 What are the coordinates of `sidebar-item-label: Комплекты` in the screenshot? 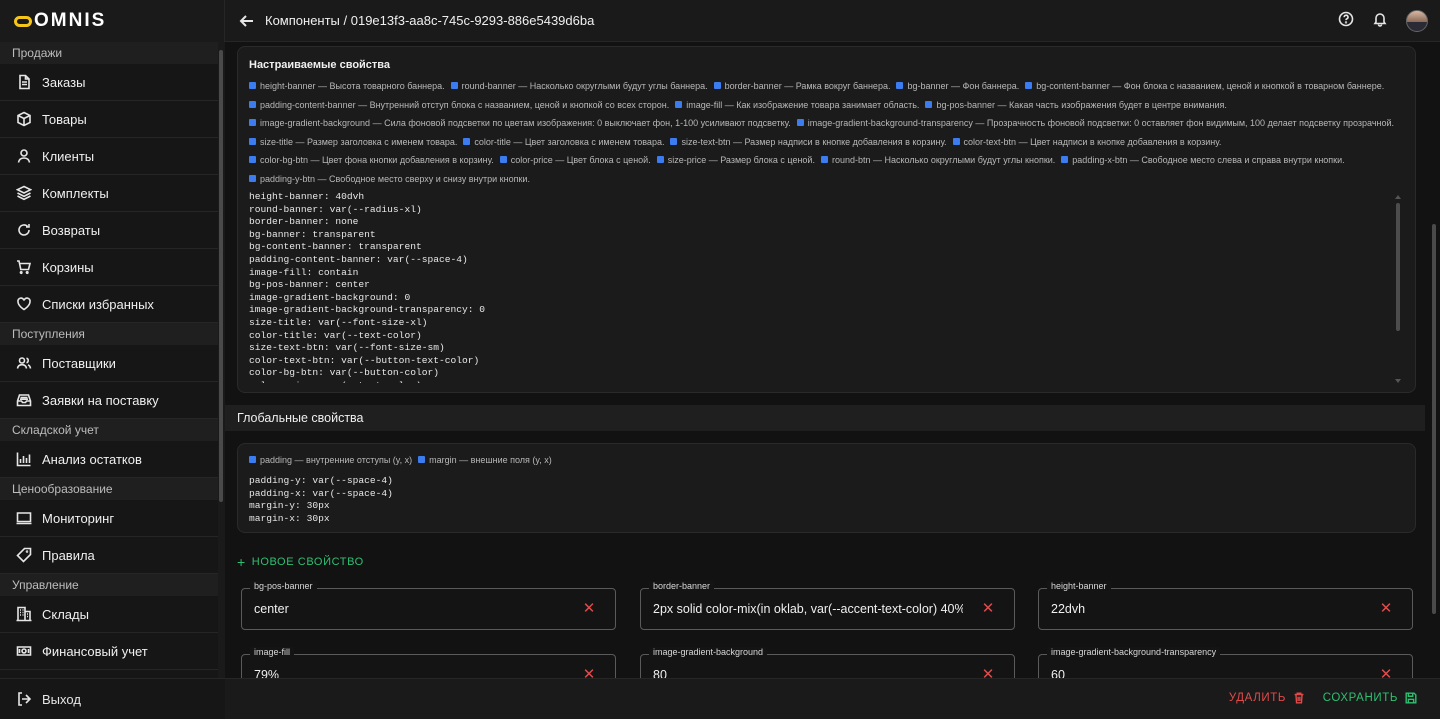 It's located at (75, 193).